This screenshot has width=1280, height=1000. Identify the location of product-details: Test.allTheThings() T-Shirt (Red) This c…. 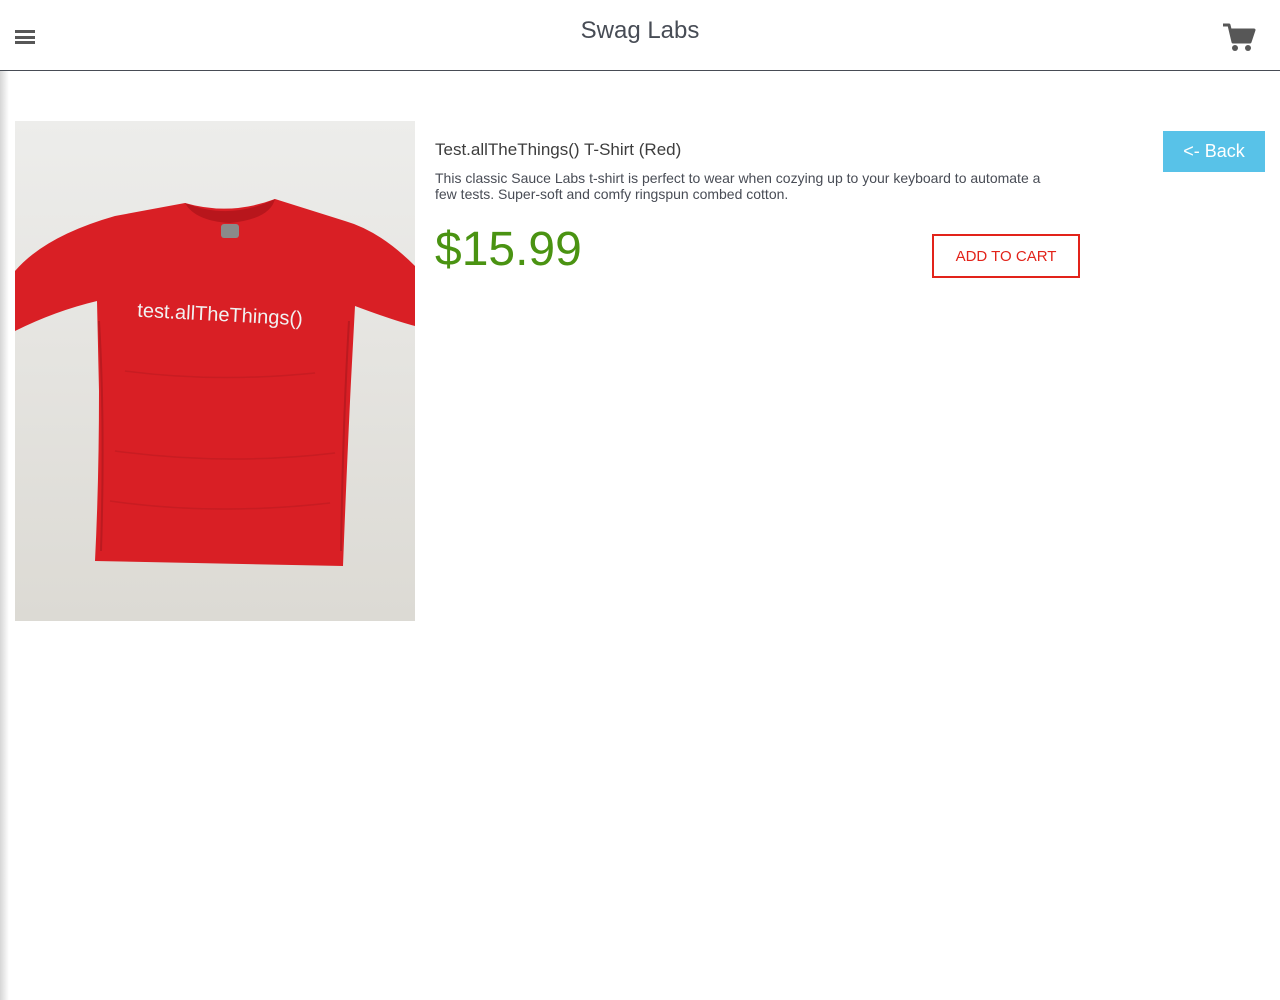
(760, 171).